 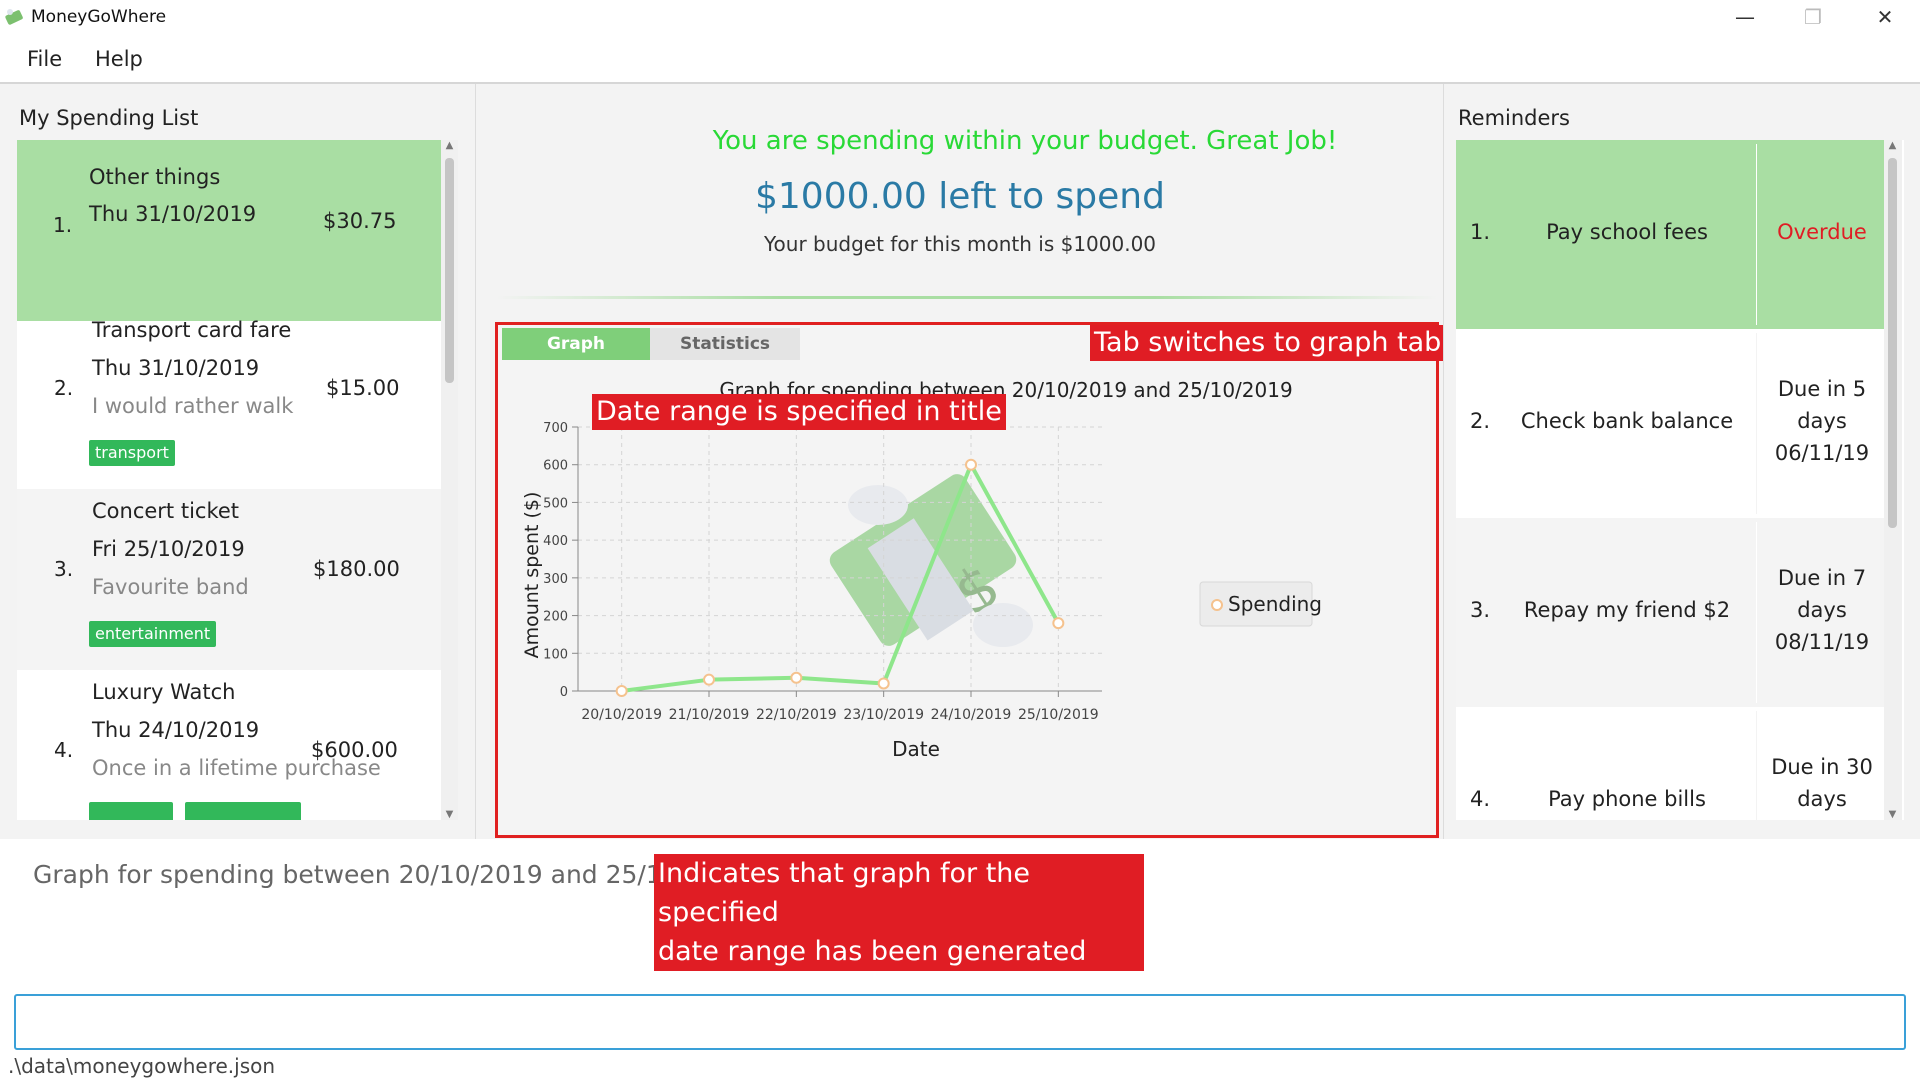 What do you see at coordinates (1822, 232) in the screenshot?
I see `reminder-due-overdue: Overdue` at bounding box center [1822, 232].